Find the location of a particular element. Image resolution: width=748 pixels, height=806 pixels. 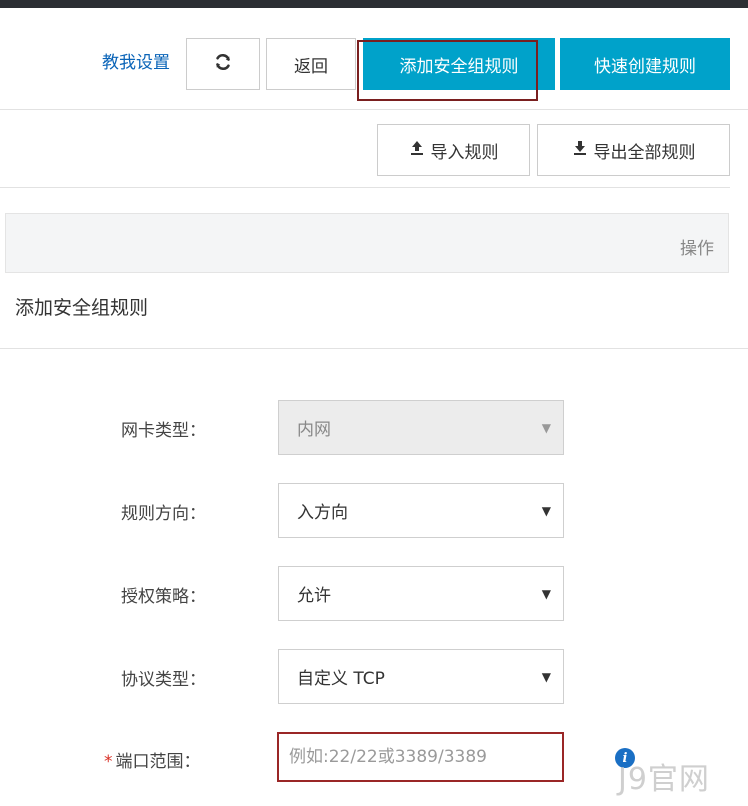

port-range-input is located at coordinates (420, 757).